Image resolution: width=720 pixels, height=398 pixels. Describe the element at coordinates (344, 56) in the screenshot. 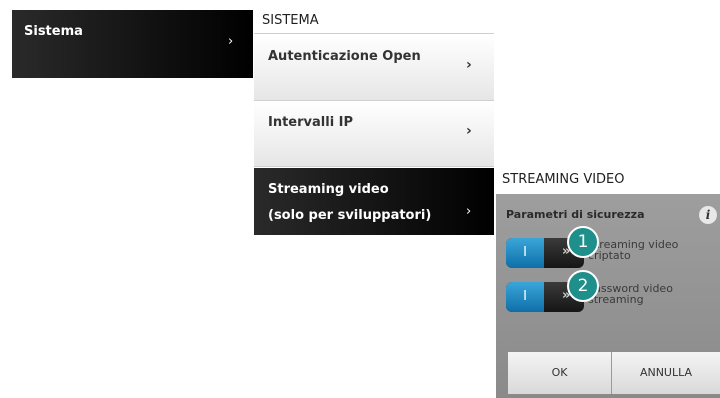

I see `menu-item-label: Autenticazione Open` at that location.